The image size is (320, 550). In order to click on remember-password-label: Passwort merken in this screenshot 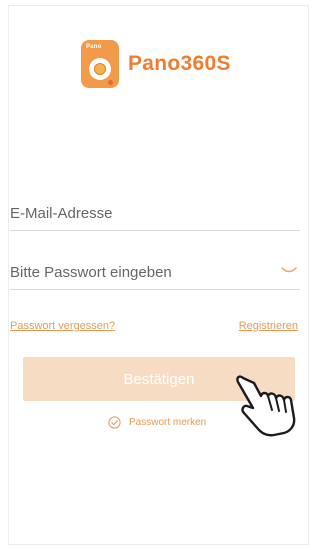, I will do `click(168, 422)`.